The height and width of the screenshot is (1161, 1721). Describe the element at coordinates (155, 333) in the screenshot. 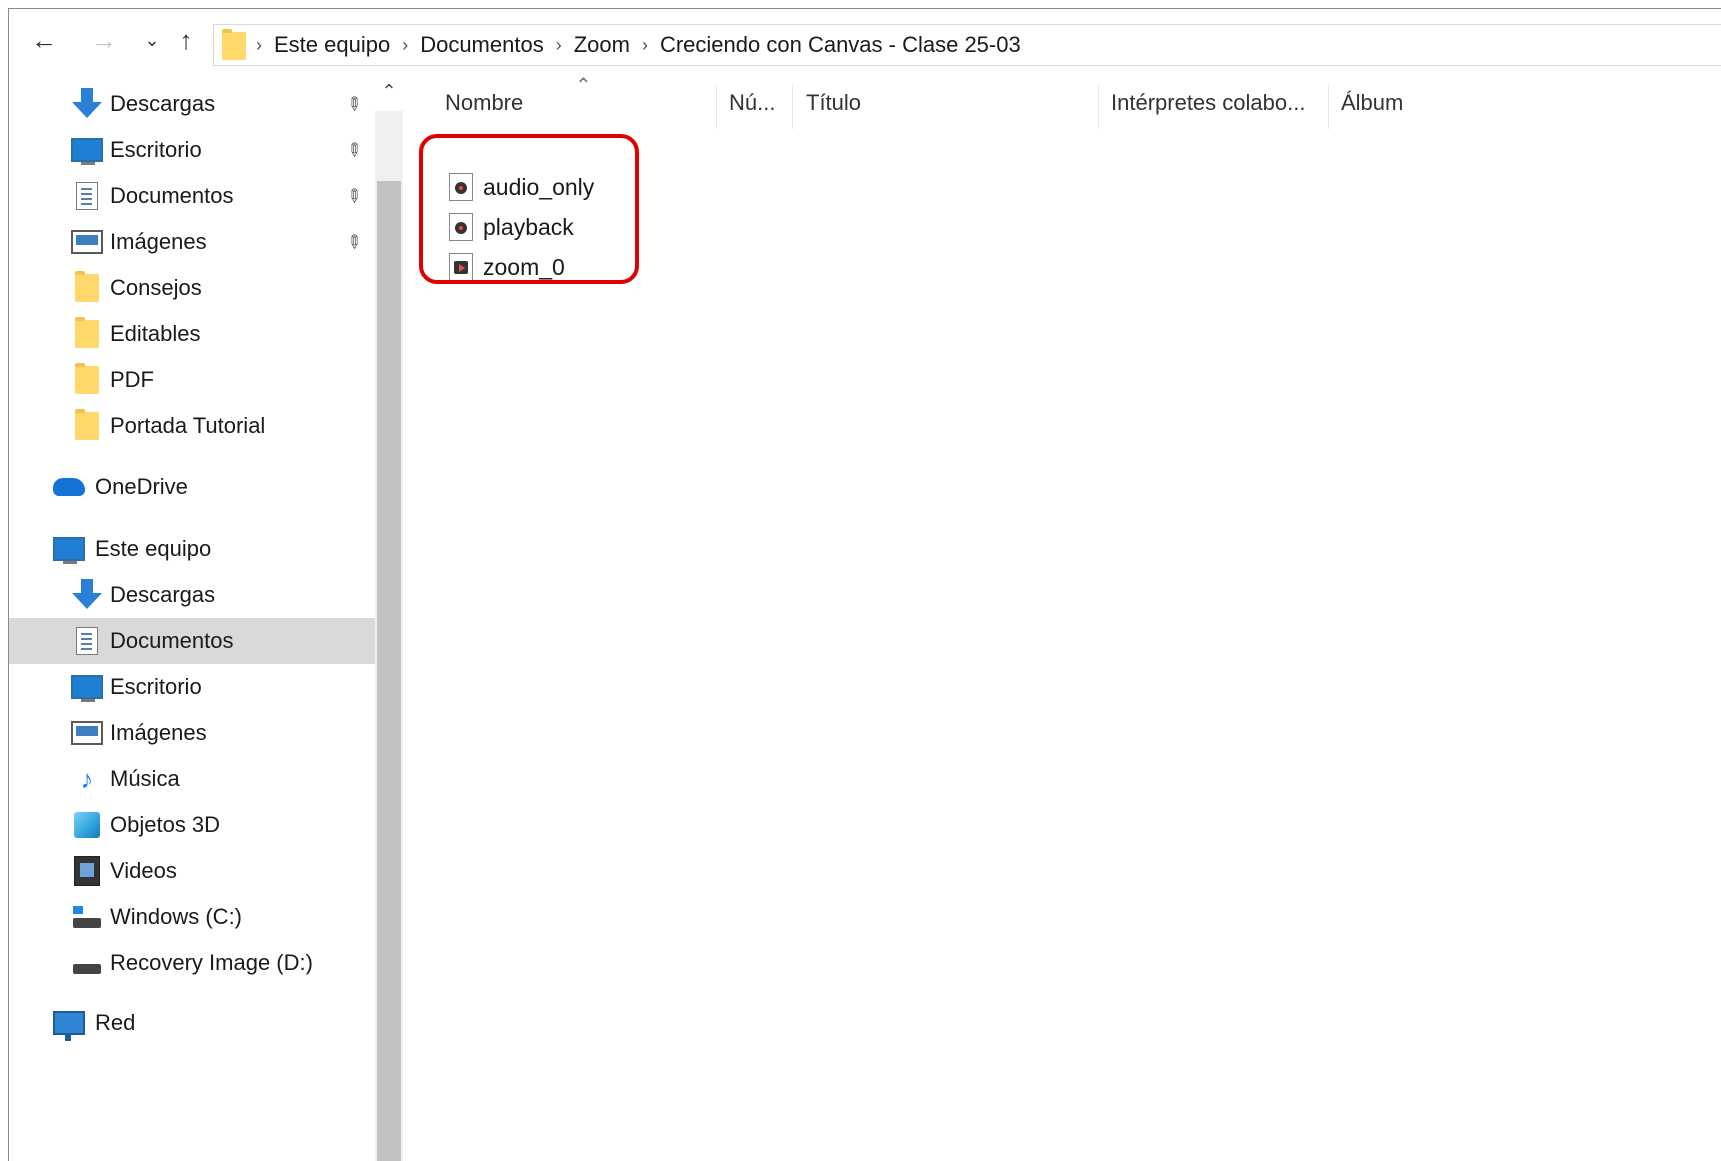

I see `nav-item-label: Editables` at that location.